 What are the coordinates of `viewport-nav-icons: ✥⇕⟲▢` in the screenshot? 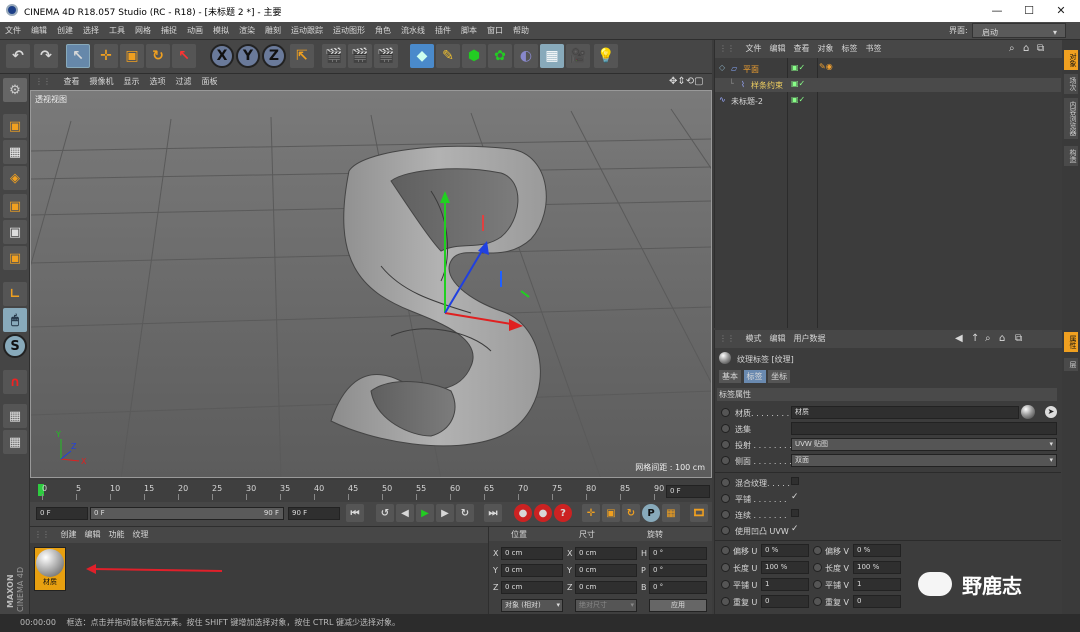 It's located at (686, 82).